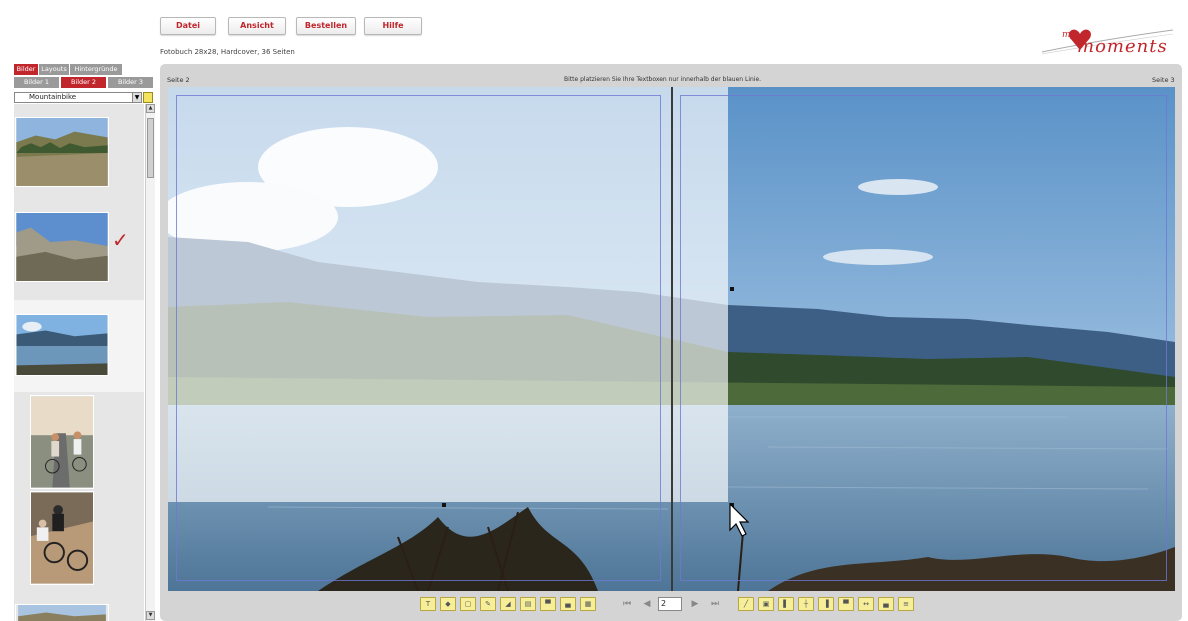  I want to click on folder-select: Mountainbike, so click(78, 97).